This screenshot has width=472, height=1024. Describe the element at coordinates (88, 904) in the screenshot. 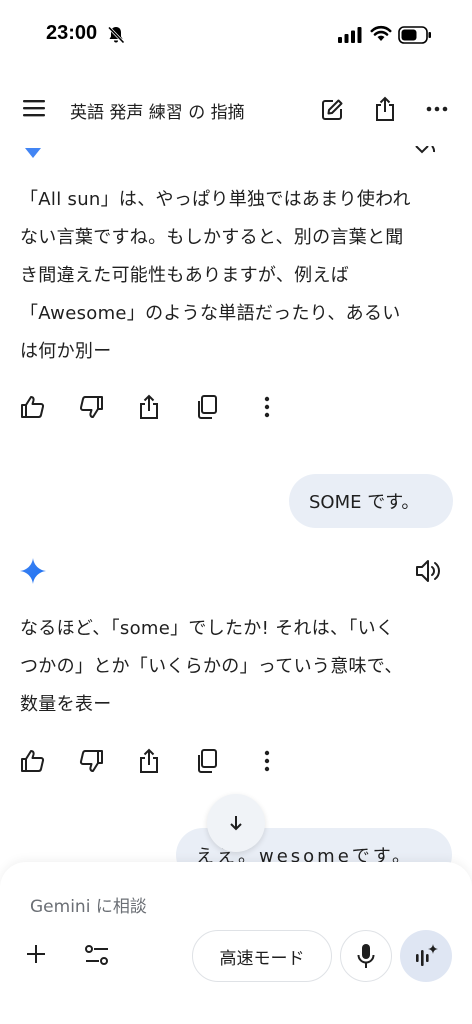

I see `prompt-input: Gemini に相談` at that location.